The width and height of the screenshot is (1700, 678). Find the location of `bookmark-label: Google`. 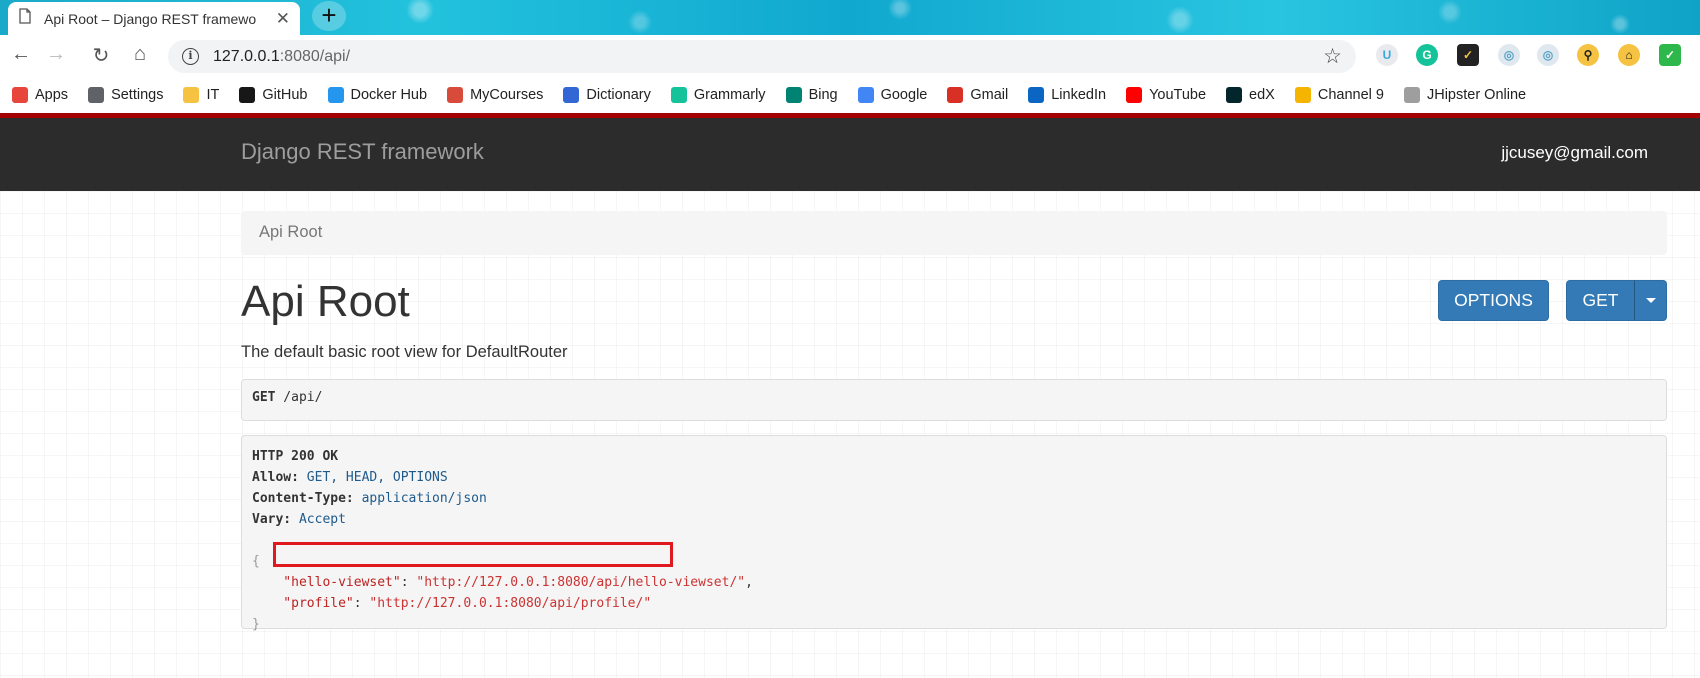

bookmark-label: Google is located at coordinates (904, 95).